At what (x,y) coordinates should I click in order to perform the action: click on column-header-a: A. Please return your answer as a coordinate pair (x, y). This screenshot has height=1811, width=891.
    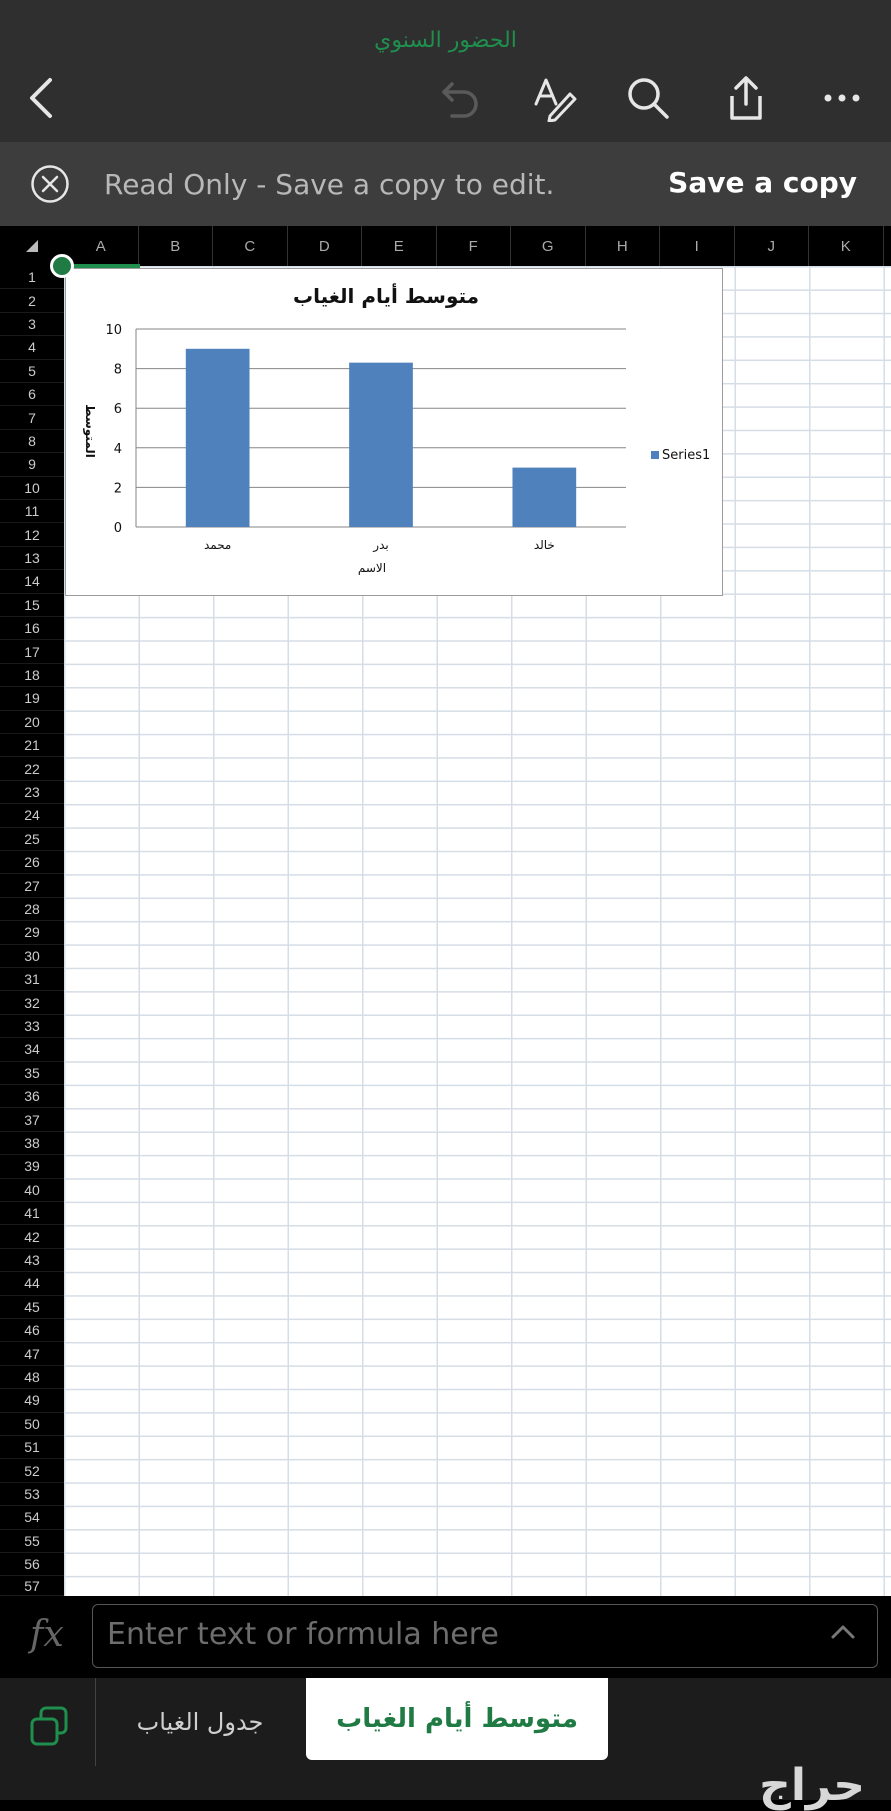
    Looking at the image, I should click on (101, 246).